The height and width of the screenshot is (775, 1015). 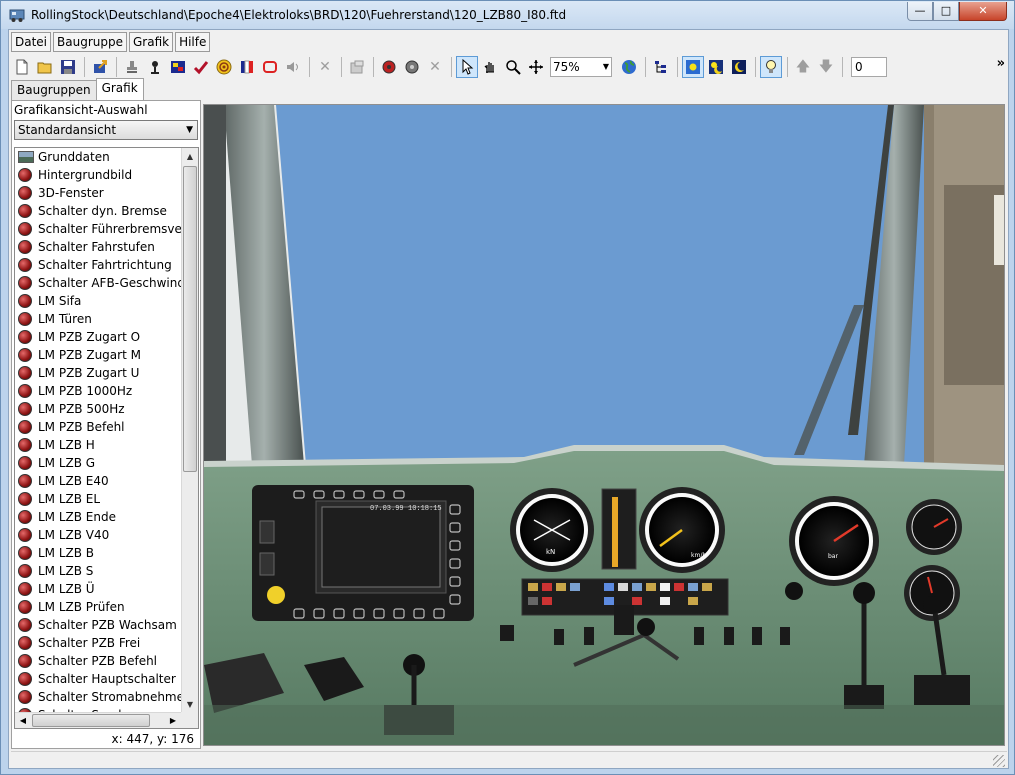 What do you see at coordinates (412, 67) in the screenshot?
I see `gauge-grey-icon` at bounding box center [412, 67].